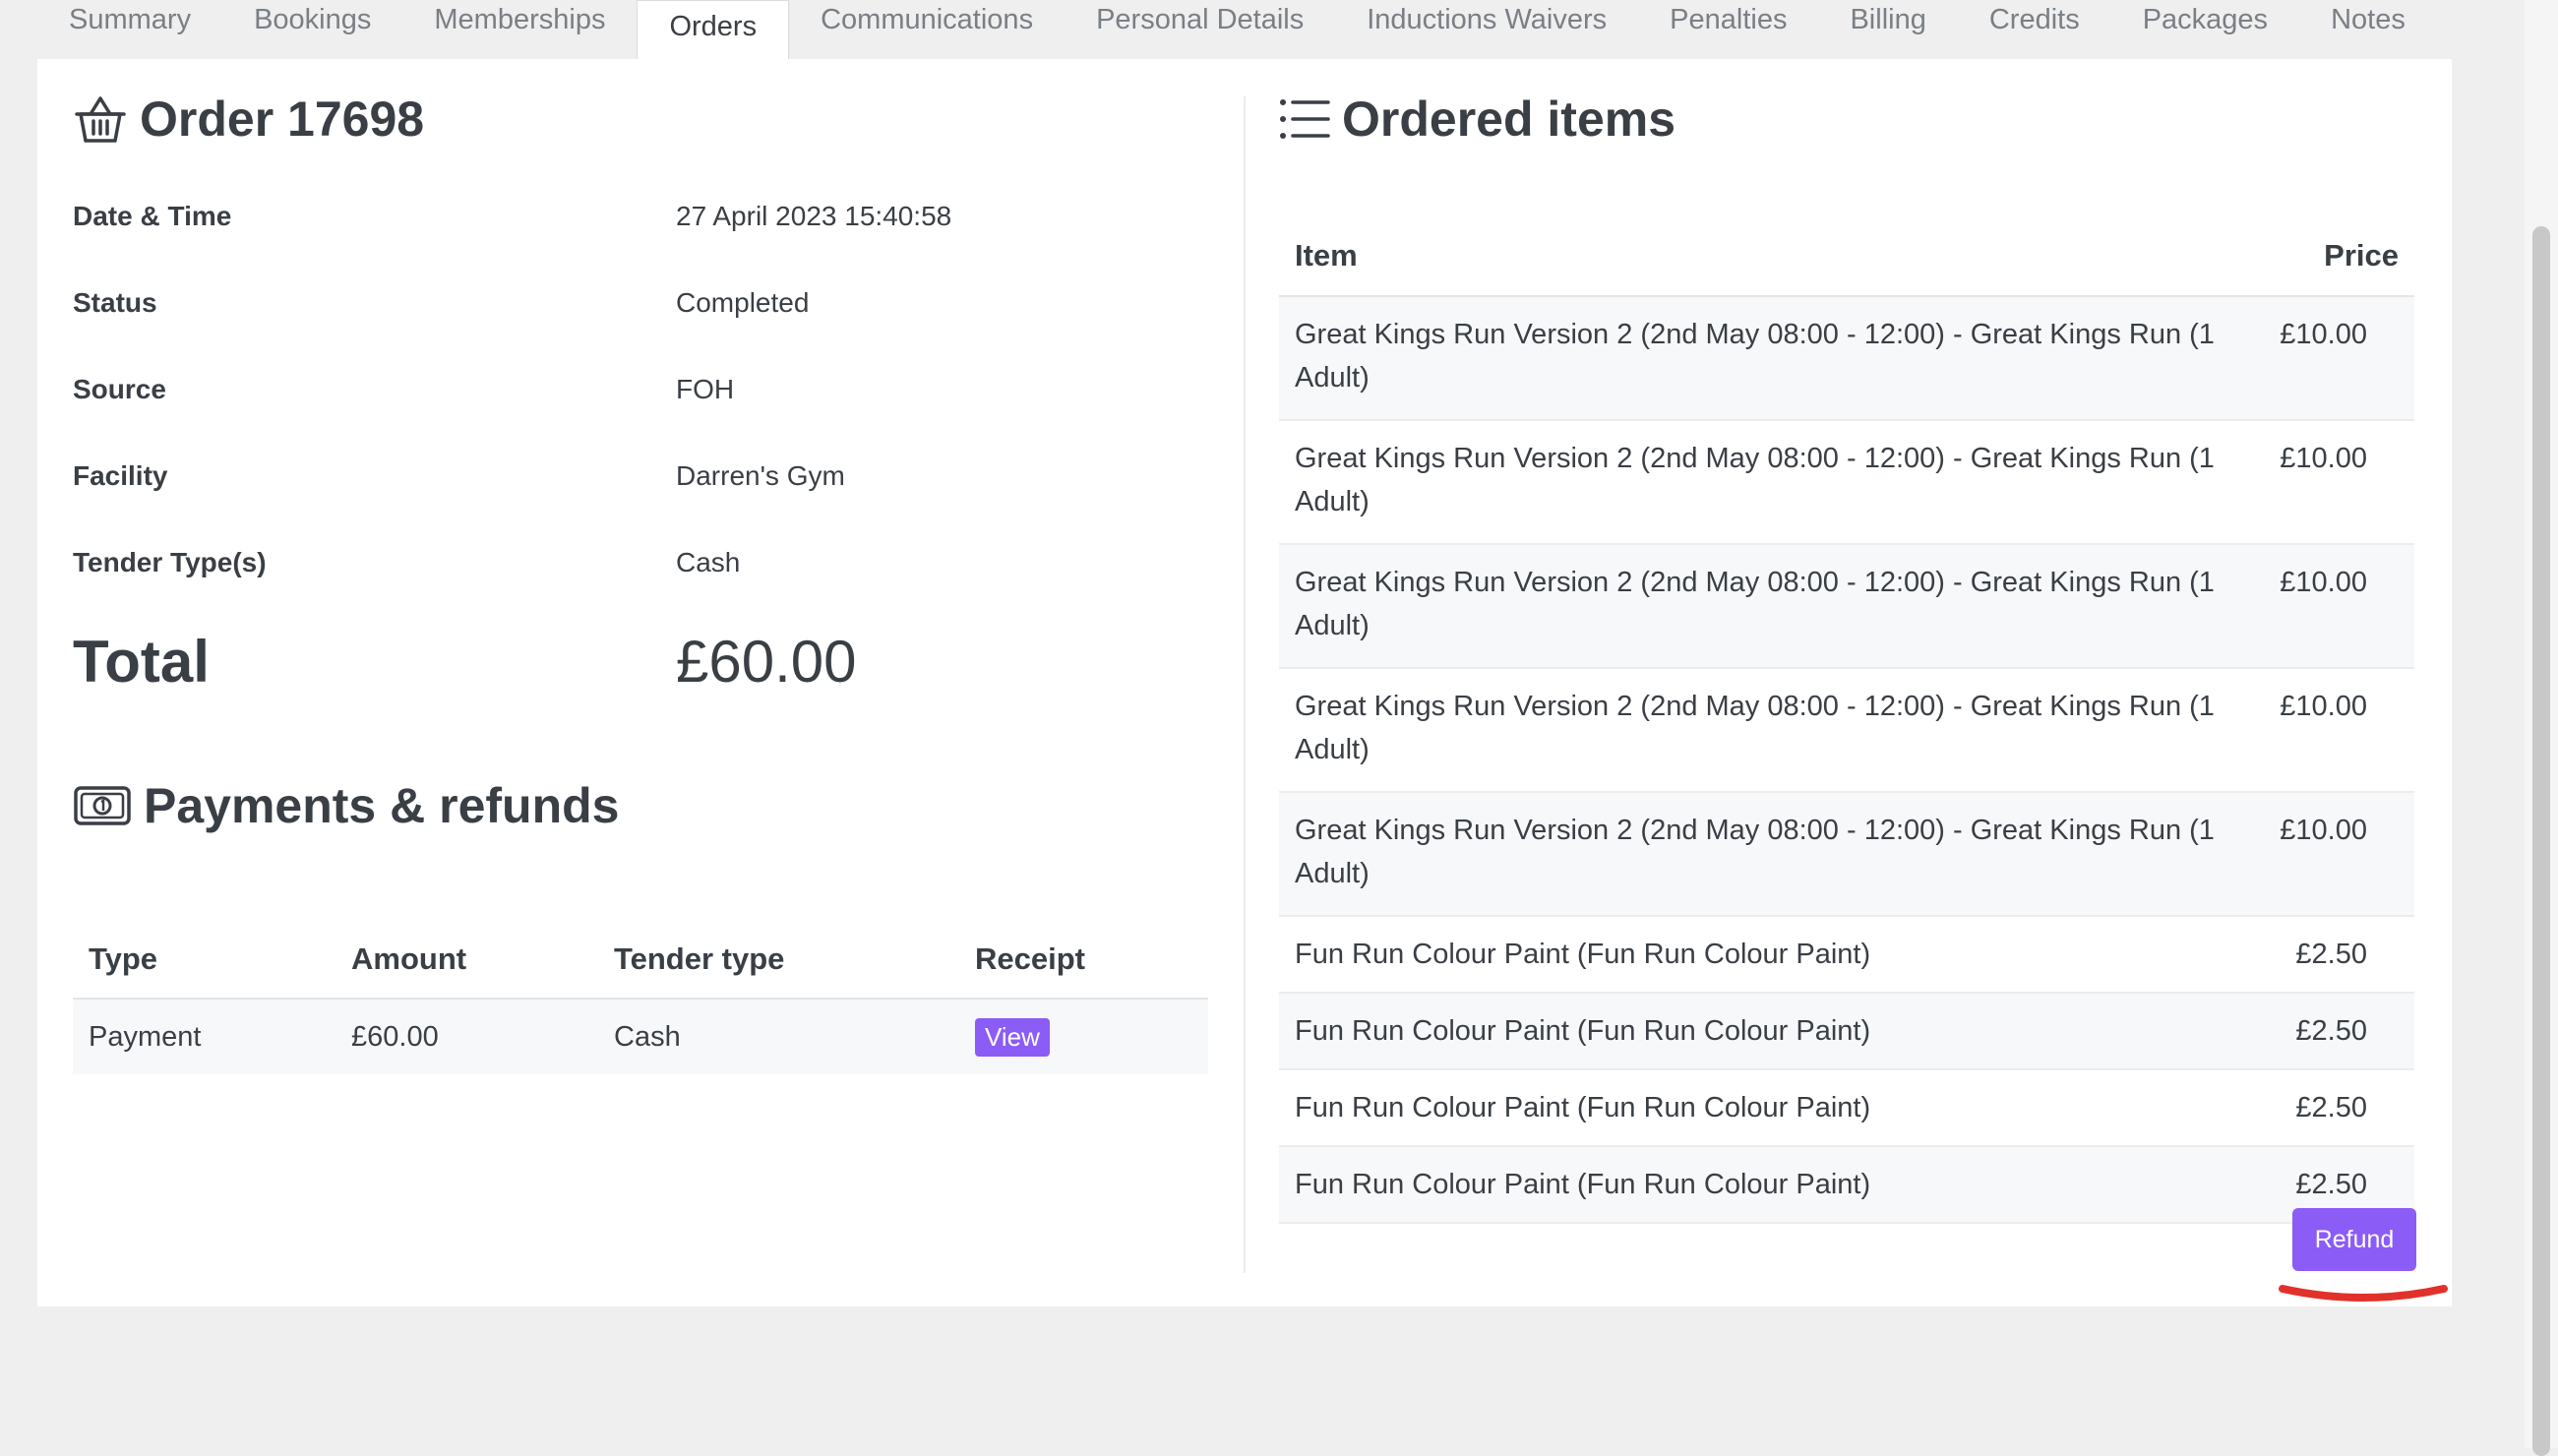  Describe the element at coordinates (778, 960) in the screenshot. I see `payments-header-tender: Tender type` at that location.